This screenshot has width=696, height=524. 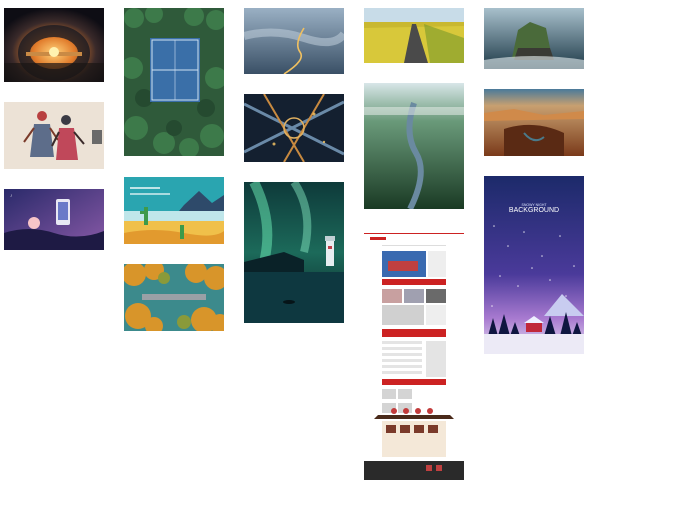 I want to click on autumn-bridge-image, so click(x=174, y=297).